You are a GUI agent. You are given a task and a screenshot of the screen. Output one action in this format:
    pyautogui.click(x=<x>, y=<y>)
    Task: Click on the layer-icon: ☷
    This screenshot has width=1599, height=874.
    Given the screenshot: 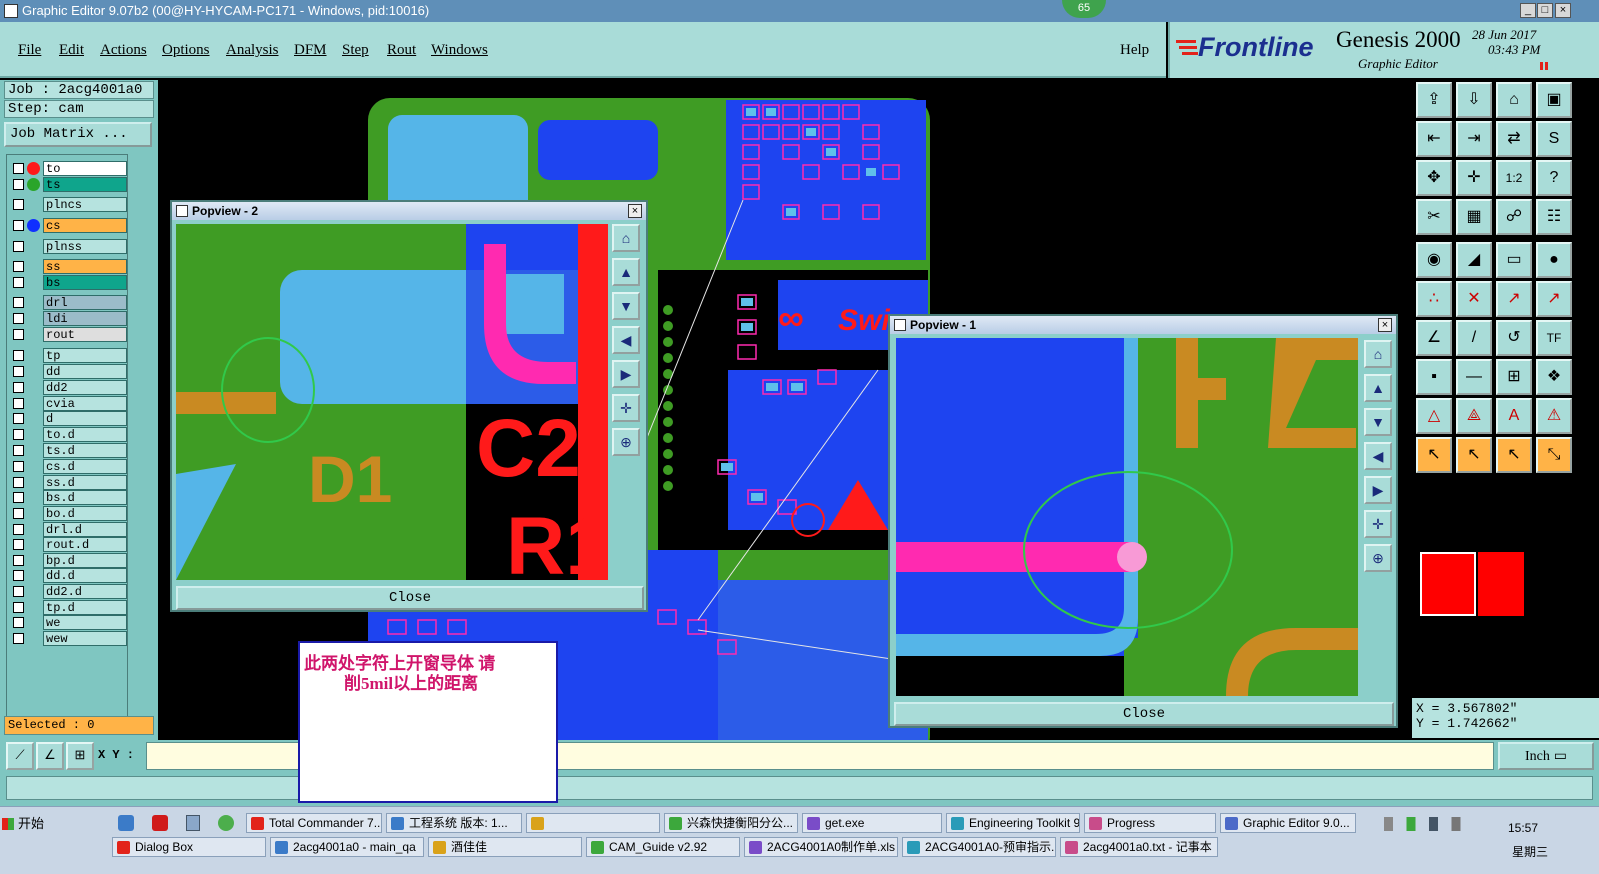 What is the action you would take?
    pyautogui.click(x=1554, y=217)
    